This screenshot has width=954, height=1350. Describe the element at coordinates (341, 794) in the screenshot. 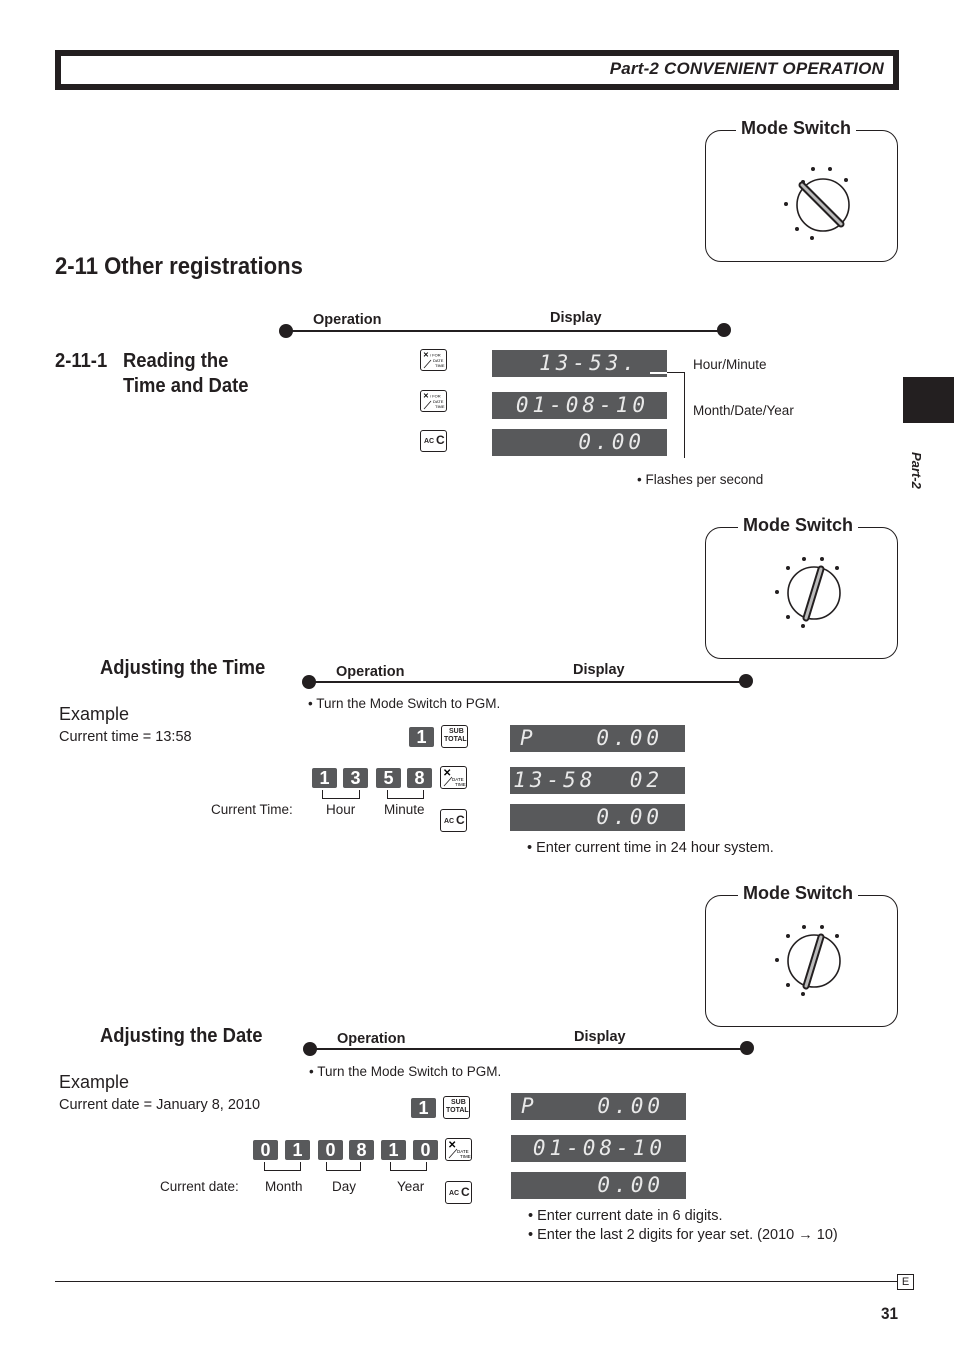

I see `hour-bracket` at that location.